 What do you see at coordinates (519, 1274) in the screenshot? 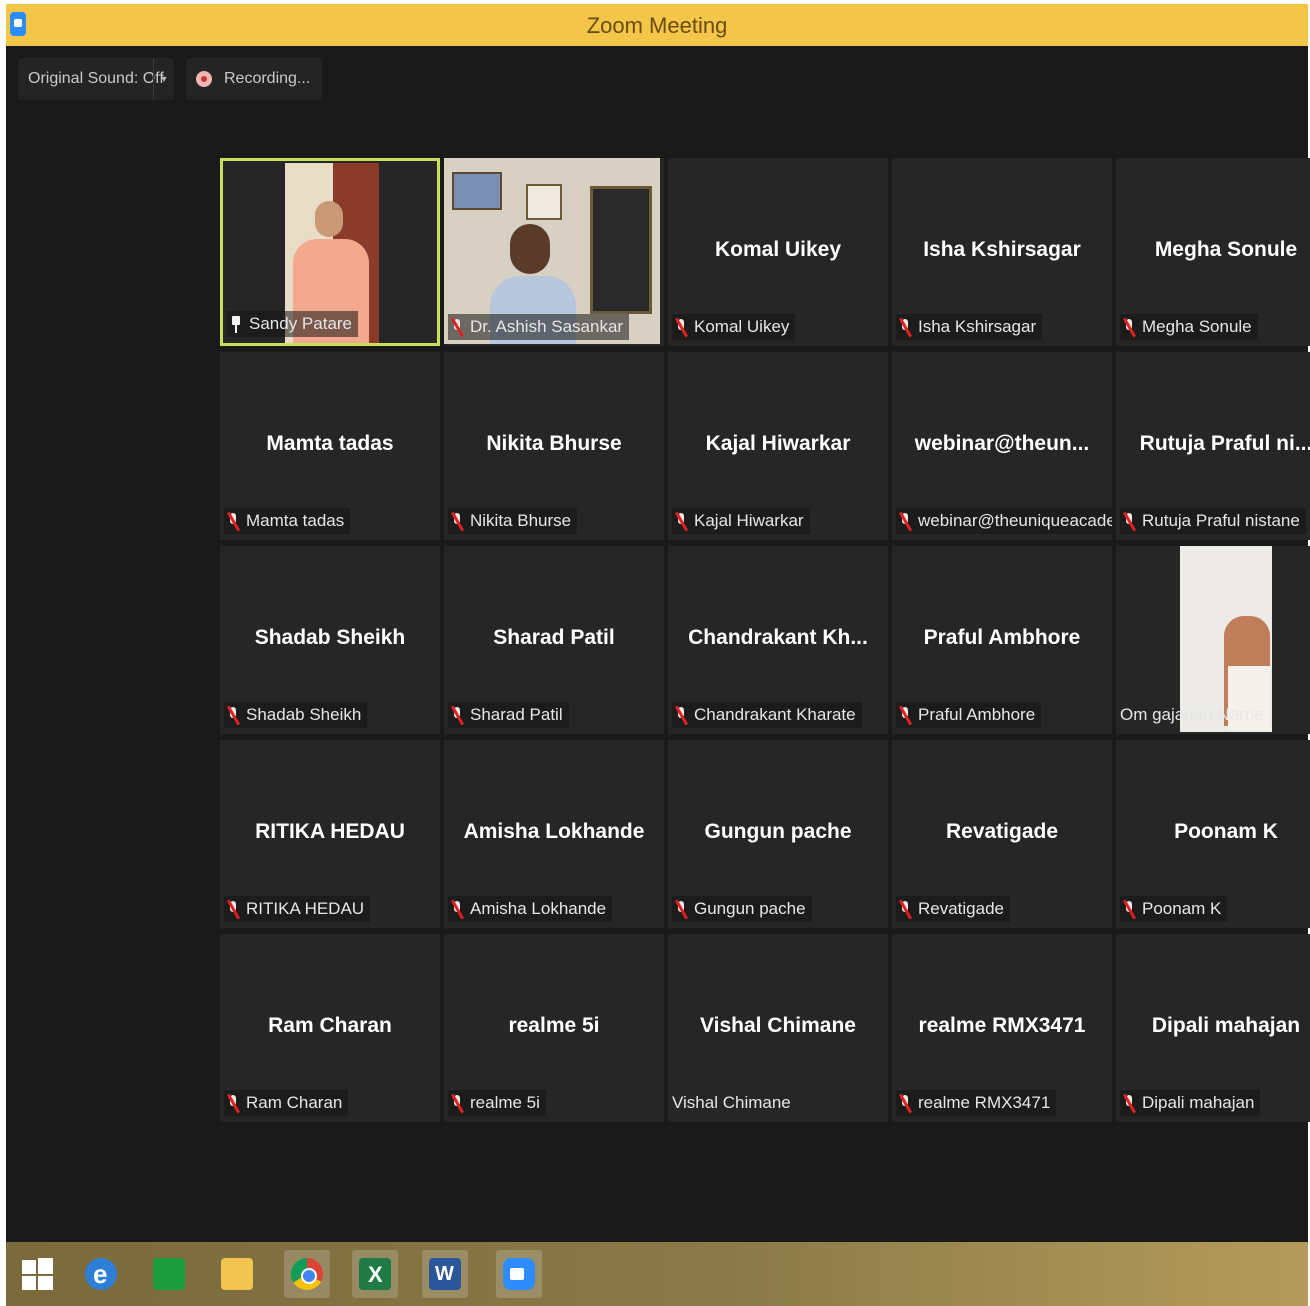
I see `taskbar-zoom` at bounding box center [519, 1274].